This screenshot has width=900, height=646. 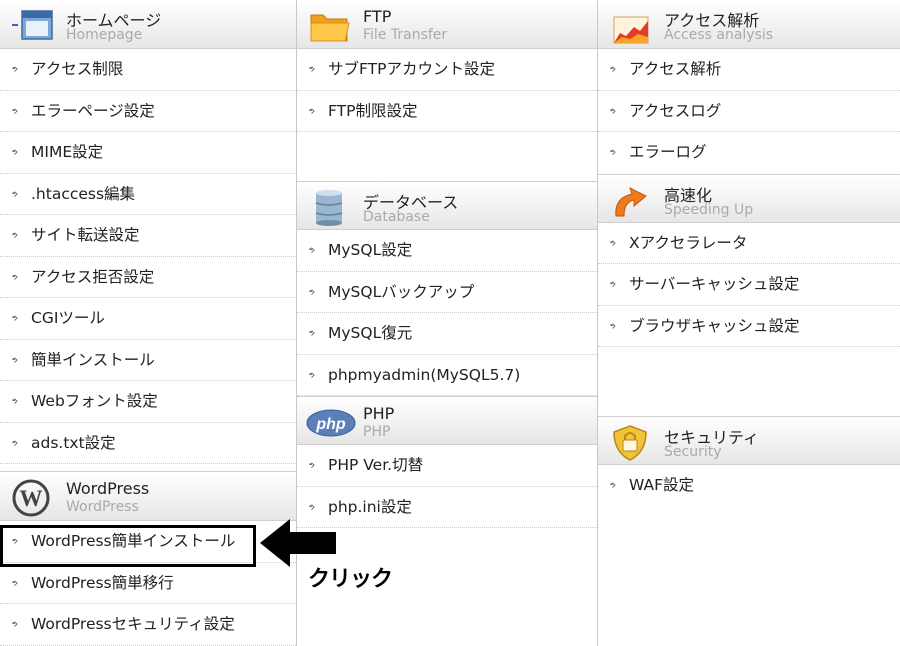 I want to click on menu-item-sub-ftp-account: ··› サブFTPアカウント設定, so click(x=447, y=70).